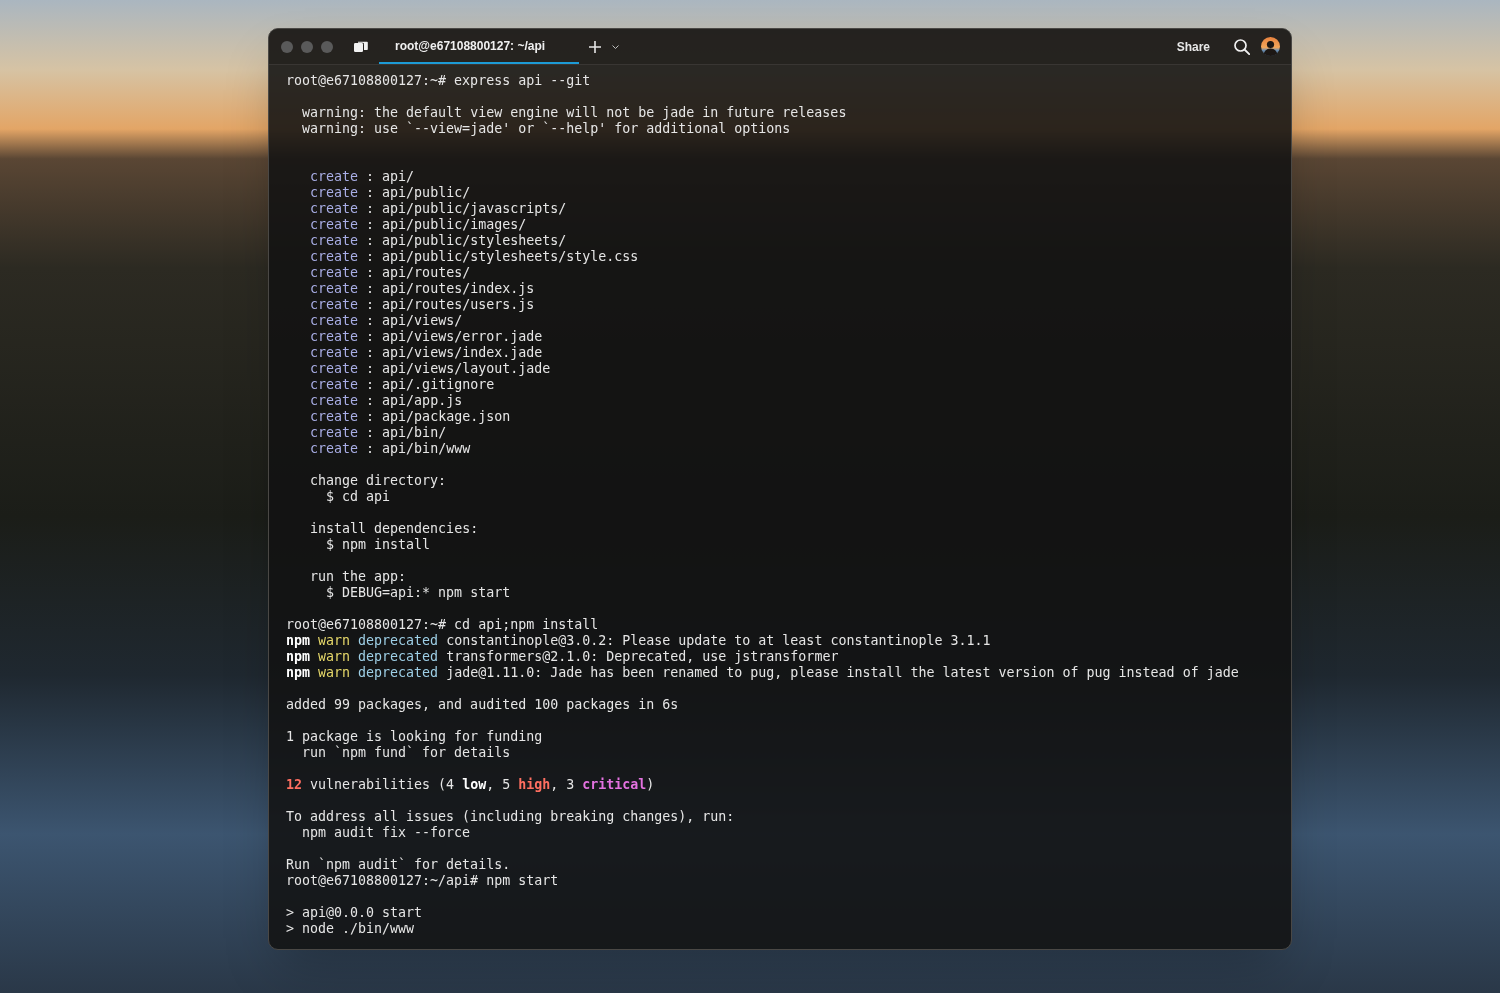  I want to click on output-line: $ DEBUG=api:* npm start, so click(418, 593).